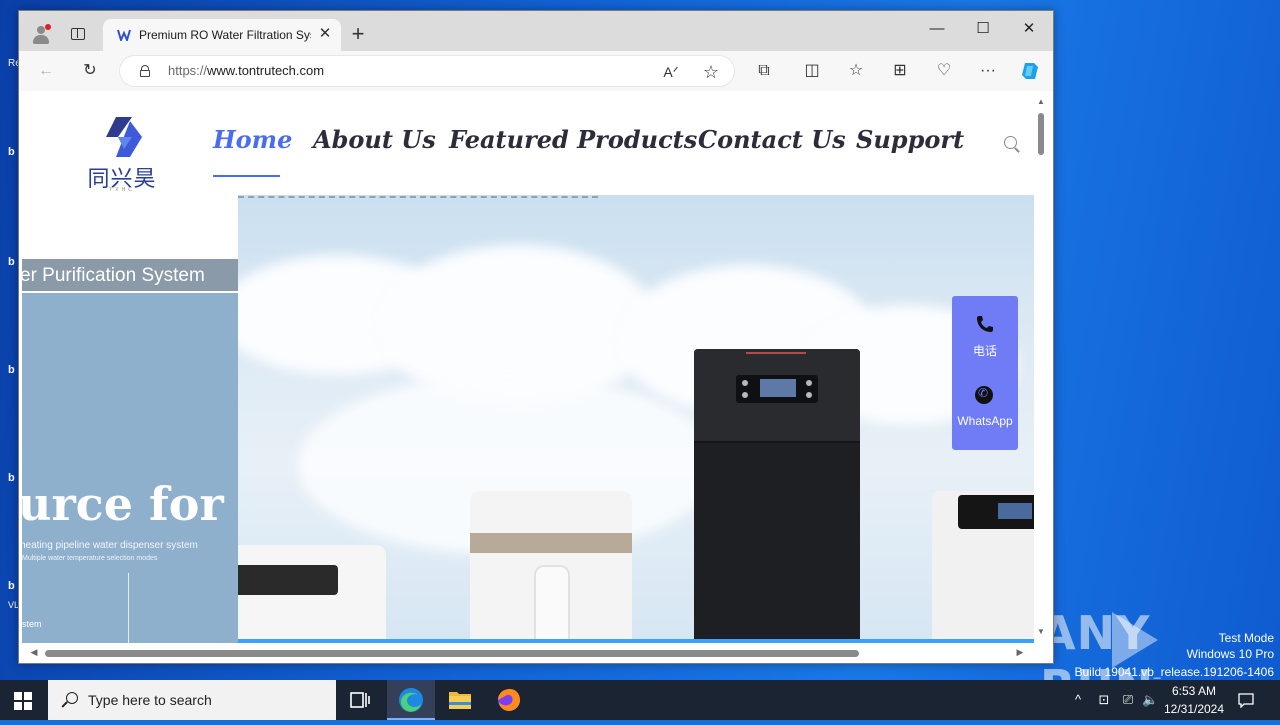  Describe the element at coordinates (1041, 102) in the screenshot. I see `scroll-up-icon: ▲` at that location.